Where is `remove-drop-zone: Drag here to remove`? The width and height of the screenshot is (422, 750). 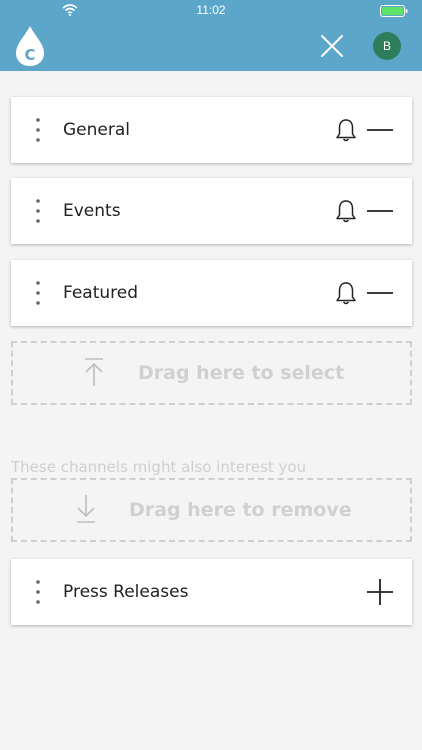 remove-drop-zone: Drag here to remove is located at coordinates (211, 510).